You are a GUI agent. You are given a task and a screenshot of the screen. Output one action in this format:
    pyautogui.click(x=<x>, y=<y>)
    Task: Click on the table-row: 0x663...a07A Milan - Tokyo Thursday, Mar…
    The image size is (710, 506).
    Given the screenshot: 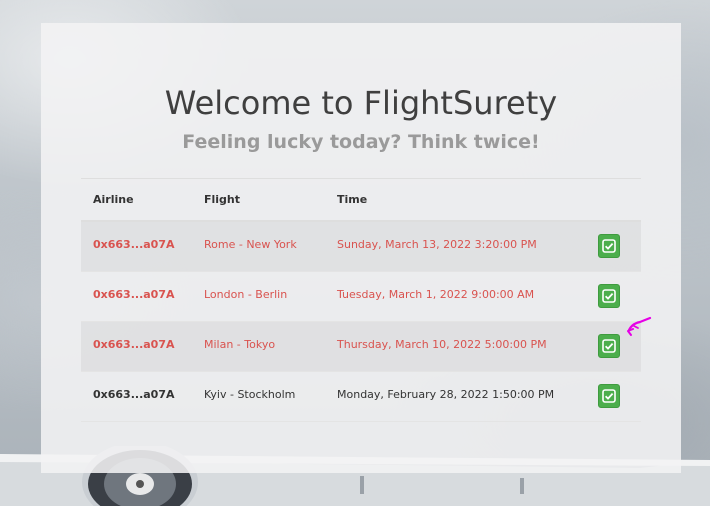 What is the action you would take?
    pyautogui.click(x=361, y=347)
    